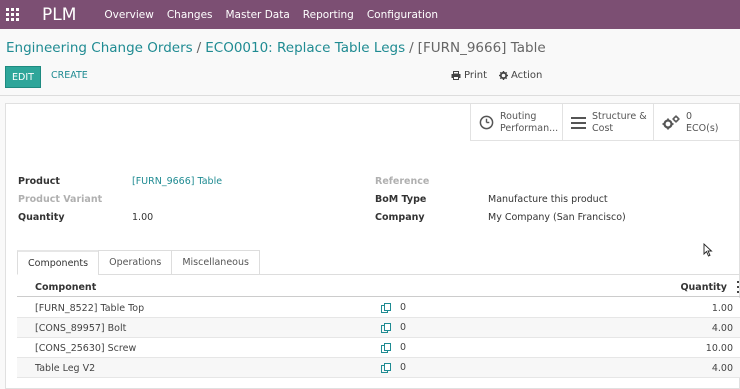 The width and height of the screenshot is (740, 389). What do you see at coordinates (503, 75) in the screenshot?
I see `gear-icon` at bounding box center [503, 75].